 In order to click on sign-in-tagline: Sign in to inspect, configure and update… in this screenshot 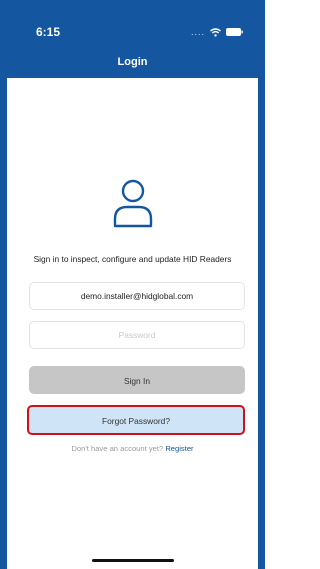, I will do `click(132, 259)`.